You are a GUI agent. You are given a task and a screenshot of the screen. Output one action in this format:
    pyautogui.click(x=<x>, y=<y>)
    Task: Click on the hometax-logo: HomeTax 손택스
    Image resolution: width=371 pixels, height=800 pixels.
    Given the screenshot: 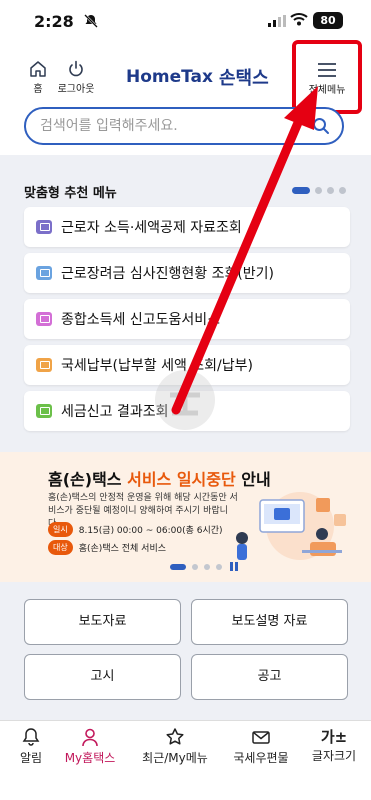 What is the action you would take?
    pyautogui.click(x=197, y=77)
    